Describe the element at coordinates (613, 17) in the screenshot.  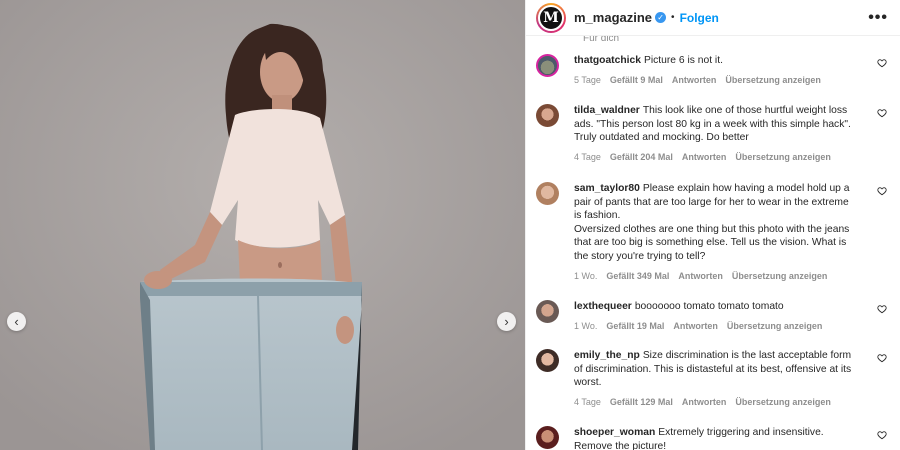
I see `author-username: m_magazine` at that location.